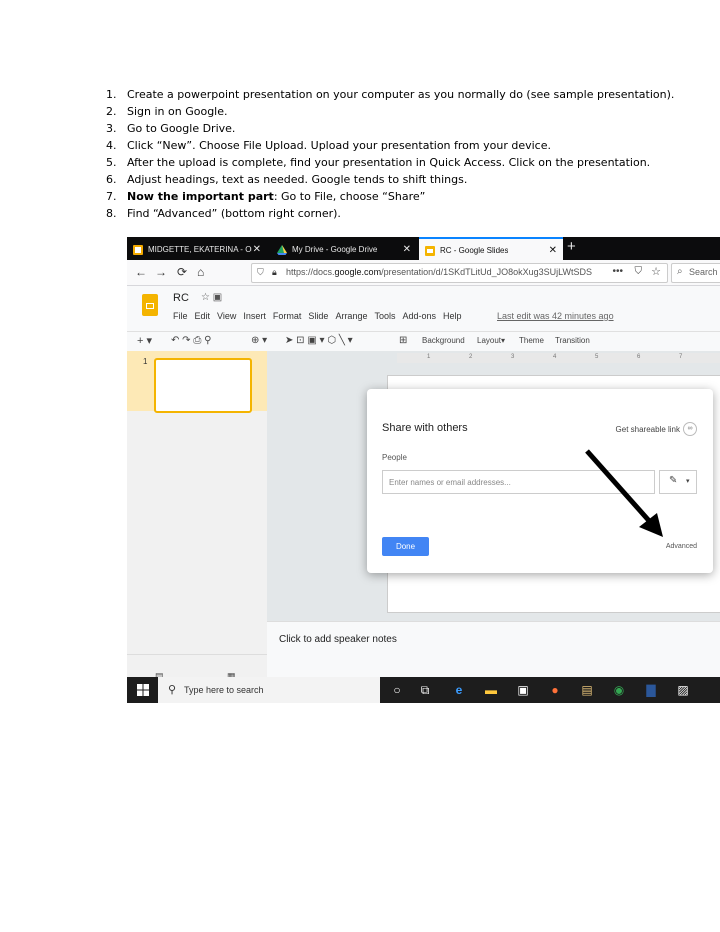  What do you see at coordinates (224, 690) in the screenshot?
I see `taskbar-search-text: Type here to search` at bounding box center [224, 690].